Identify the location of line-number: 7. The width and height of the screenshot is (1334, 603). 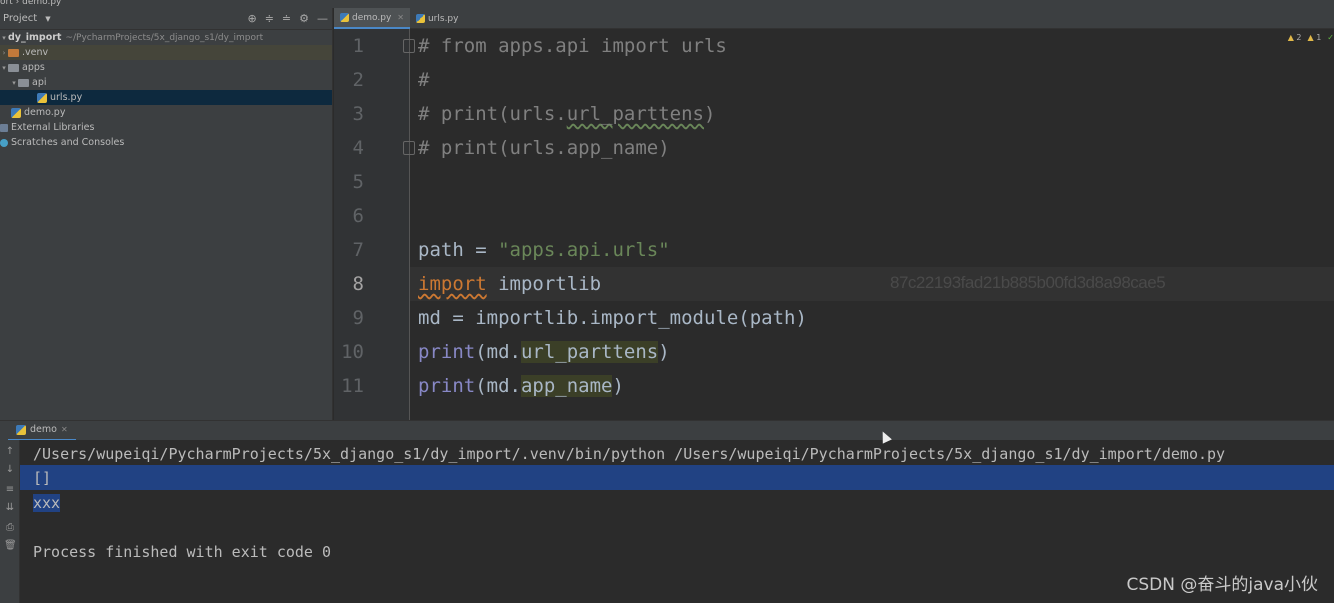
(358, 250).